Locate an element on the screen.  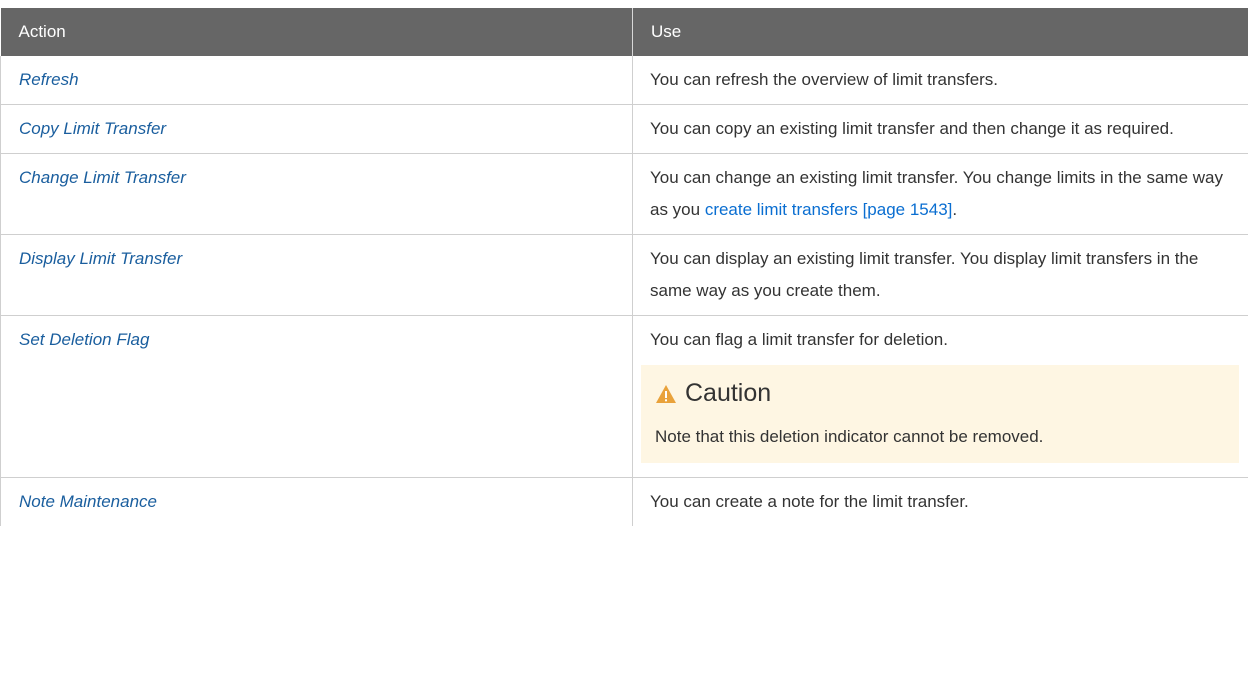
caution-header: Caution is located at coordinates (942, 393).